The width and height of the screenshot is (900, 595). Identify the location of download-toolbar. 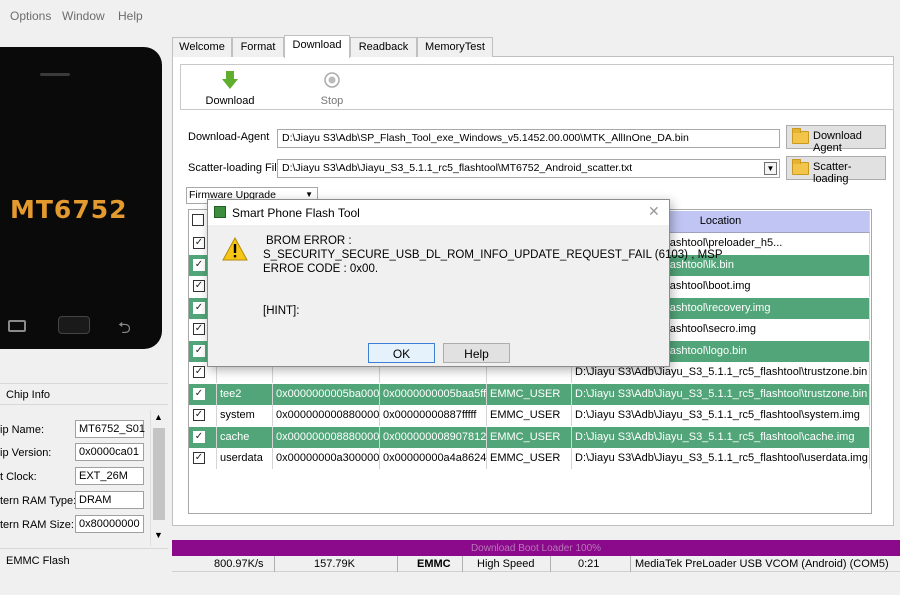
(537, 87).